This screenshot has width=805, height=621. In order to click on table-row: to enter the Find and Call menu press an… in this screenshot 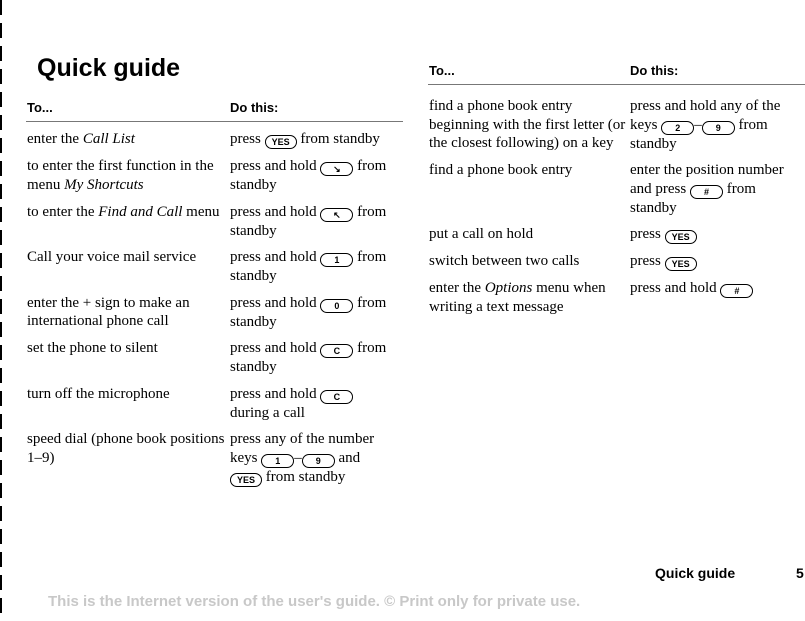, I will do `click(207, 221)`.